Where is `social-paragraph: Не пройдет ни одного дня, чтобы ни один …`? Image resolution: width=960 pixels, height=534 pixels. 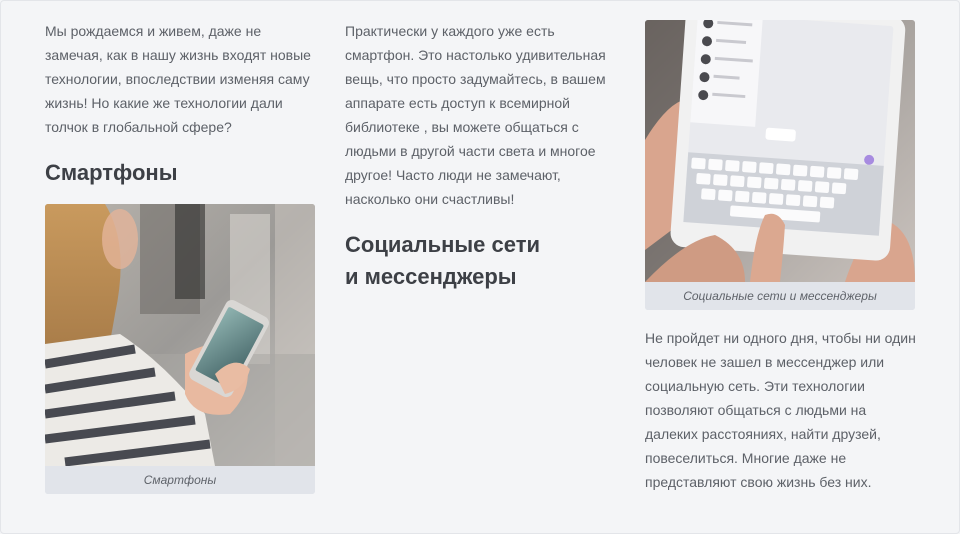 social-paragraph: Не пройдет ни одного дня, чтобы ни один … is located at coordinates (780, 410).